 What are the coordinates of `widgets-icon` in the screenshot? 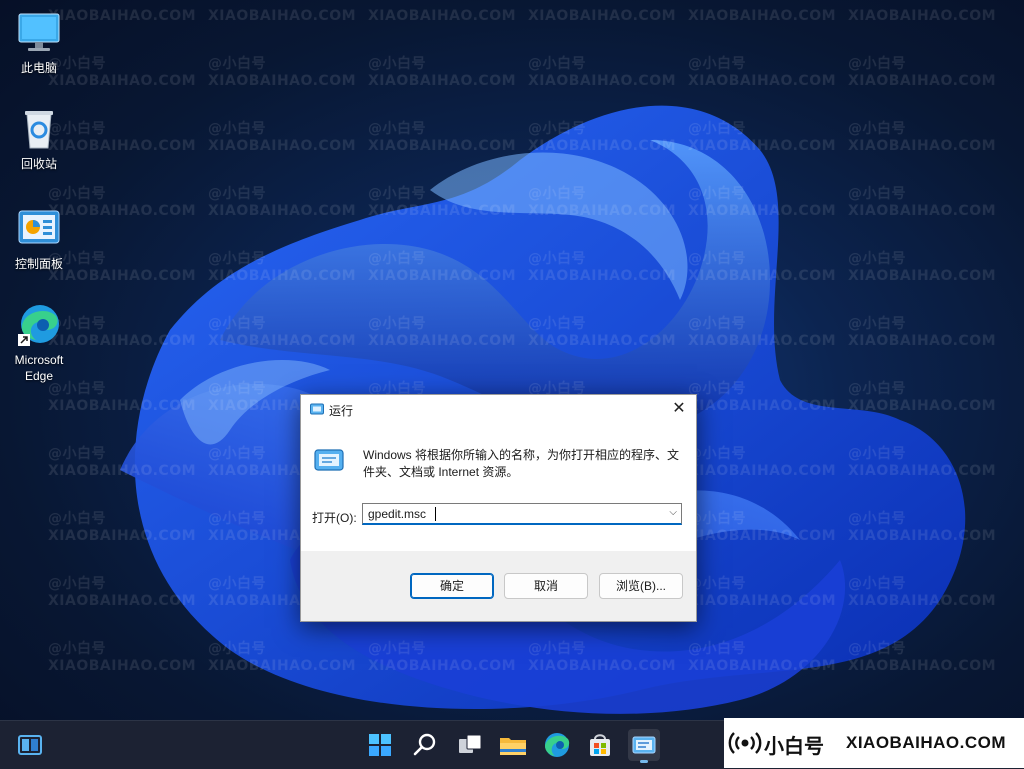 It's located at (30, 745).